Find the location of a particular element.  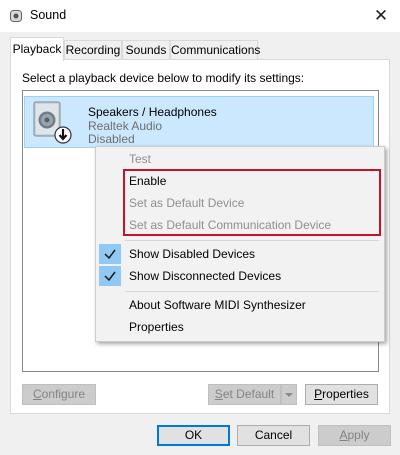

device-row-speakers is located at coordinates (199, 122).